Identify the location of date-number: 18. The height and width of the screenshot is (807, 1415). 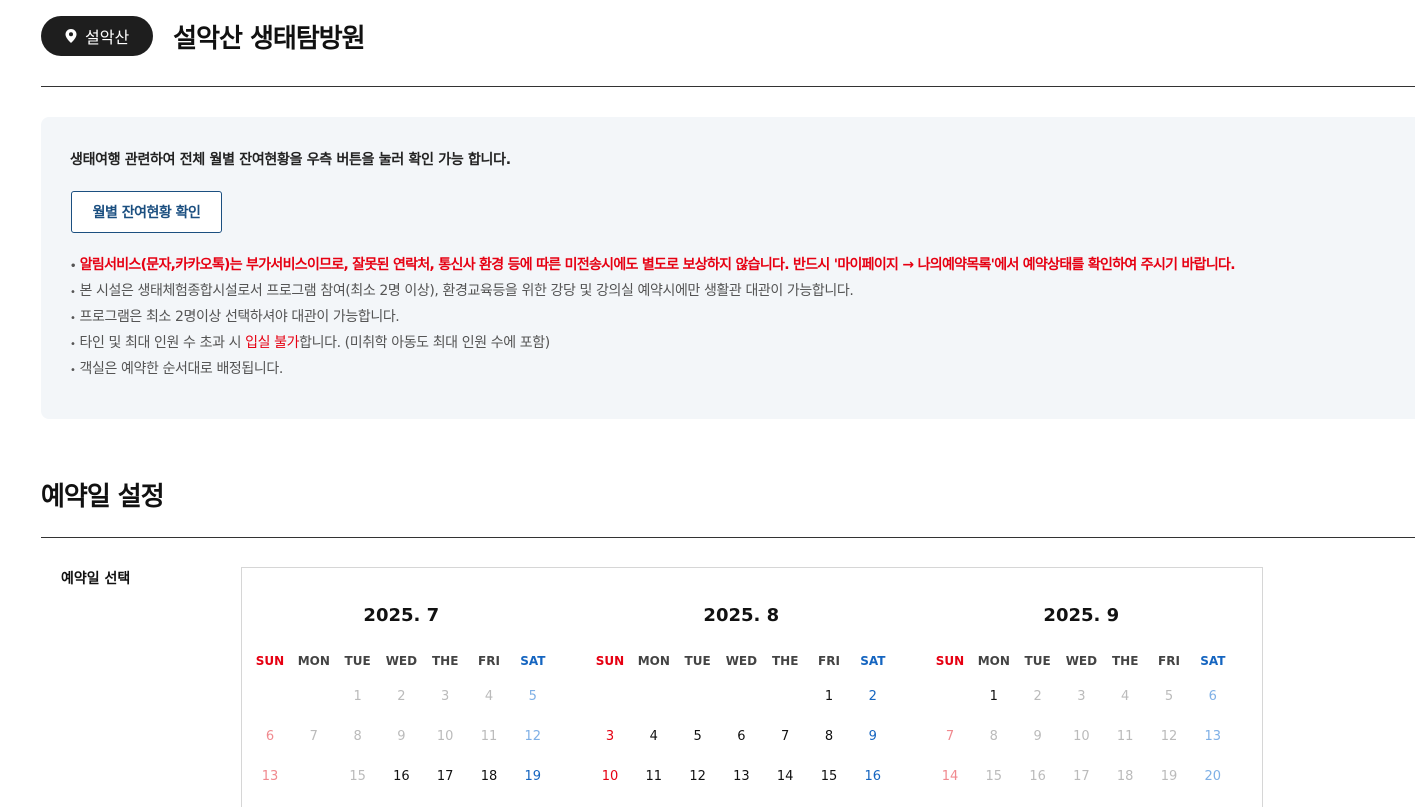
(489, 776).